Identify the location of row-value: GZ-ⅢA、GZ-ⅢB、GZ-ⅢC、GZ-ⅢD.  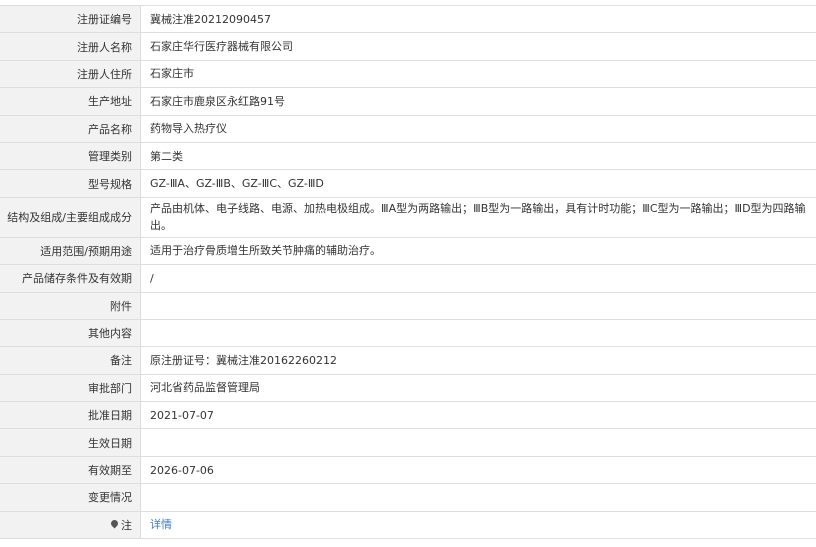
(237, 184).